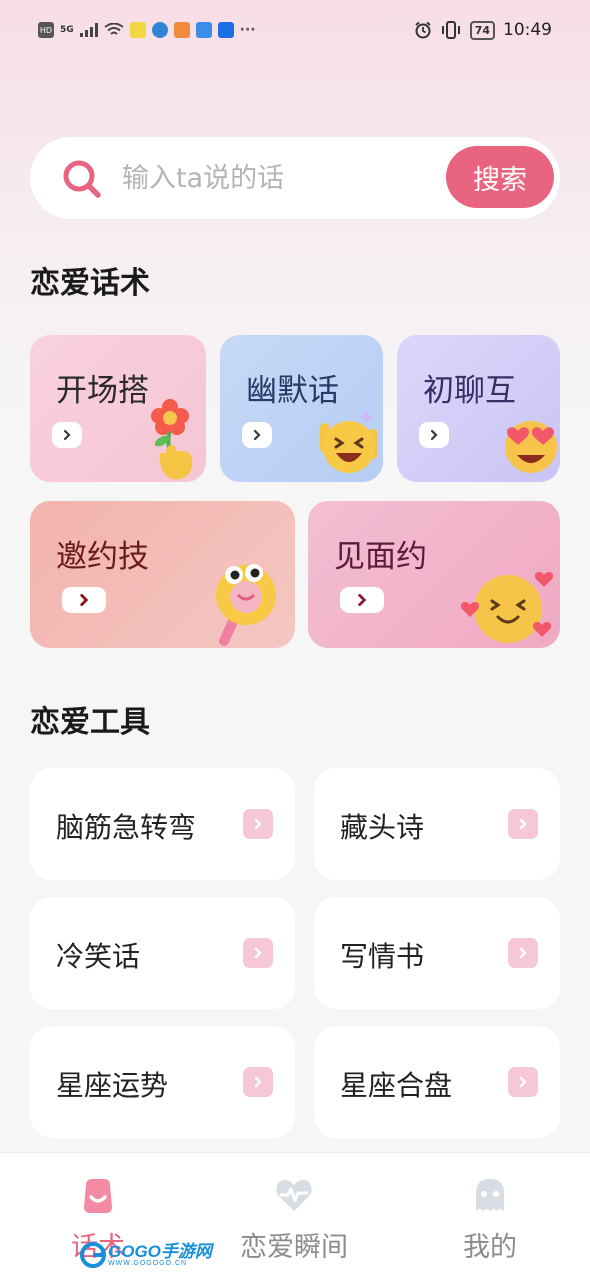  I want to click on tool-card-brain-teaser: 脑筋急转弯, so click(162, 824).